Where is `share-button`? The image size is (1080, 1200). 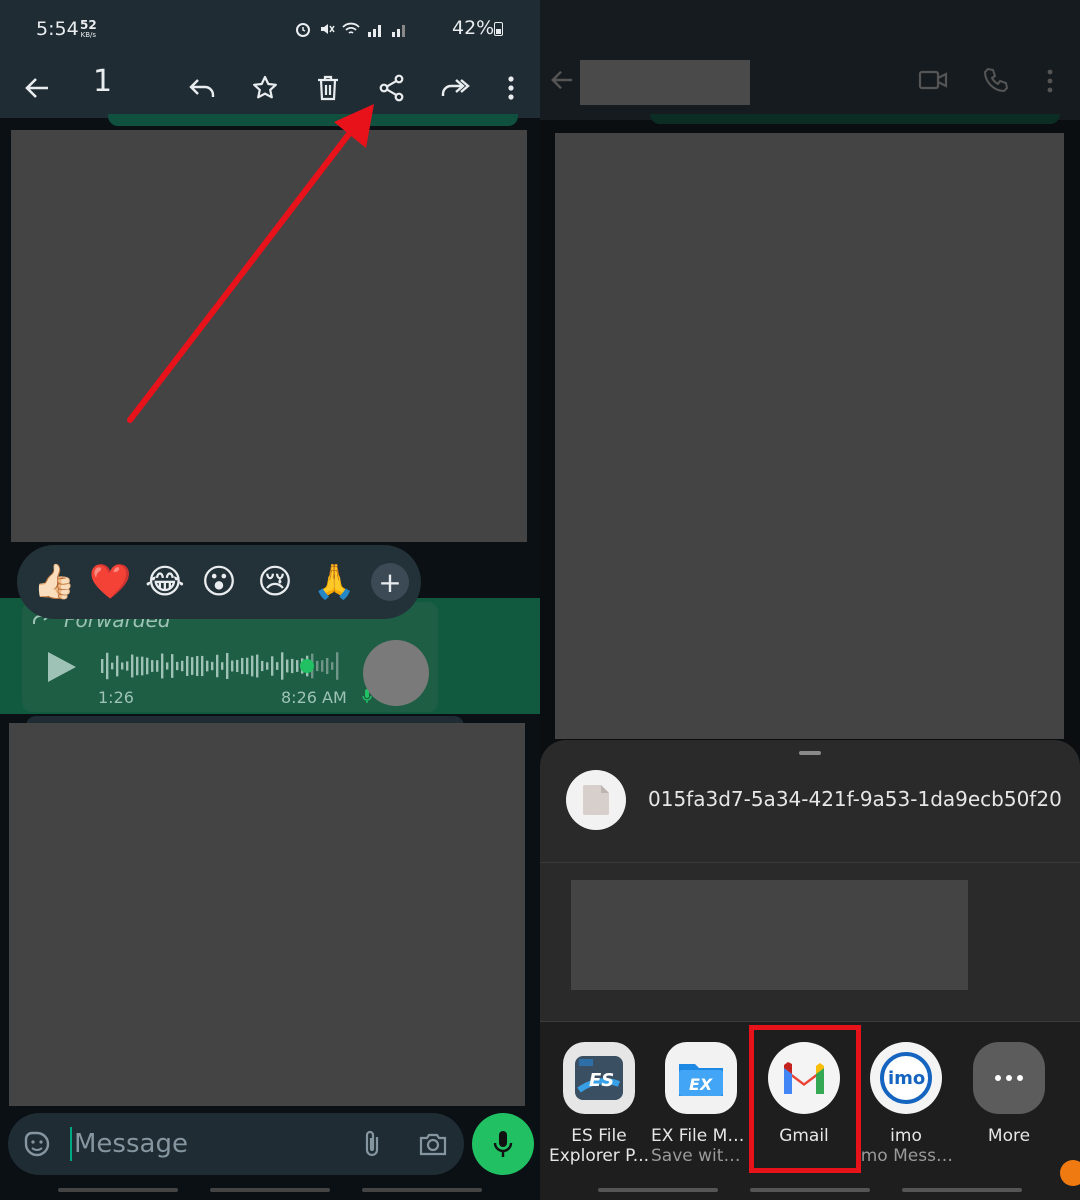
share-button is located at coordinates (392, 88).